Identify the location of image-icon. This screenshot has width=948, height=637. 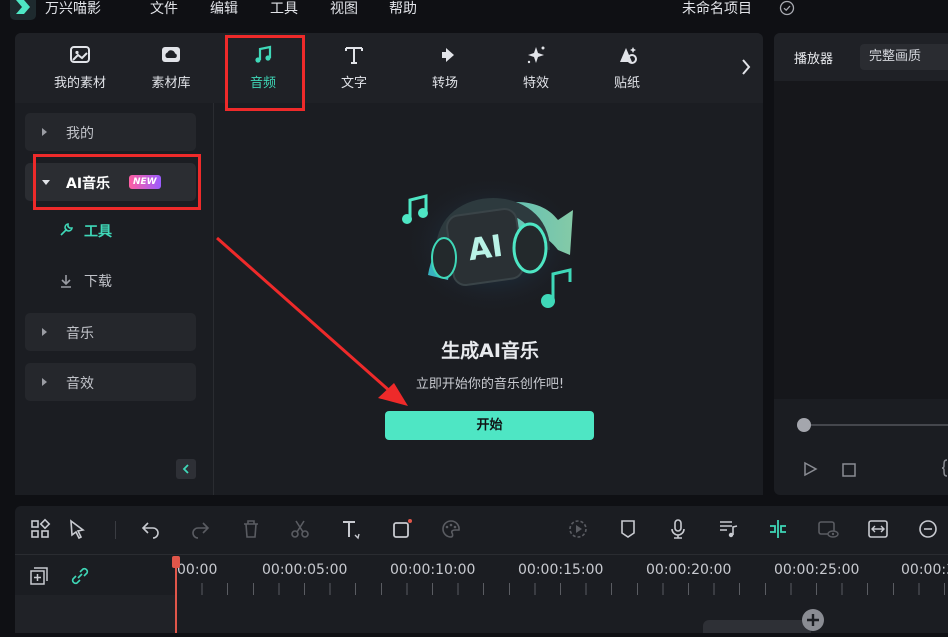
(80, 54).